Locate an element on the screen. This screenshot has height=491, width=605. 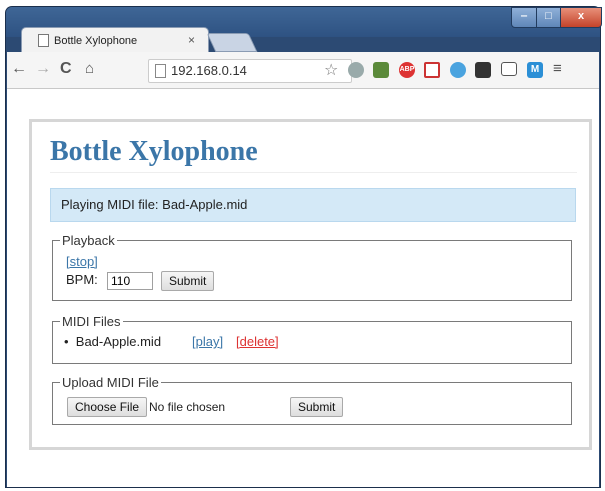
maximize-button: □ is located at coordinates (548, 17).